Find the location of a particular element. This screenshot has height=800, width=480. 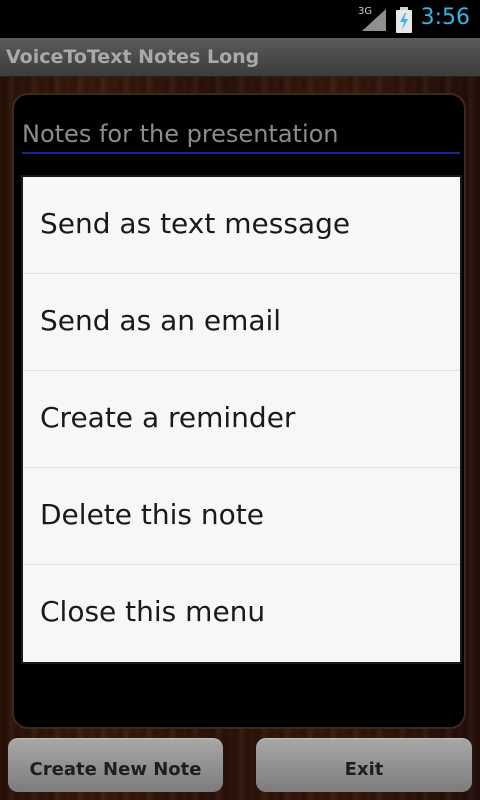

menu-item-create-reminder: Create a reminder is located at coordinates (241, 419).